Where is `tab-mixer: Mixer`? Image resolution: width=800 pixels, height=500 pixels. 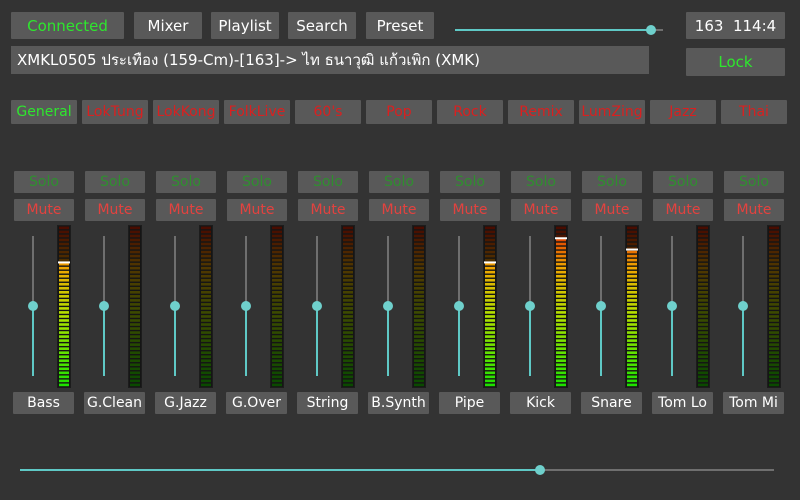
tab-mixer: Mixer is located at coordinates (168, 25).